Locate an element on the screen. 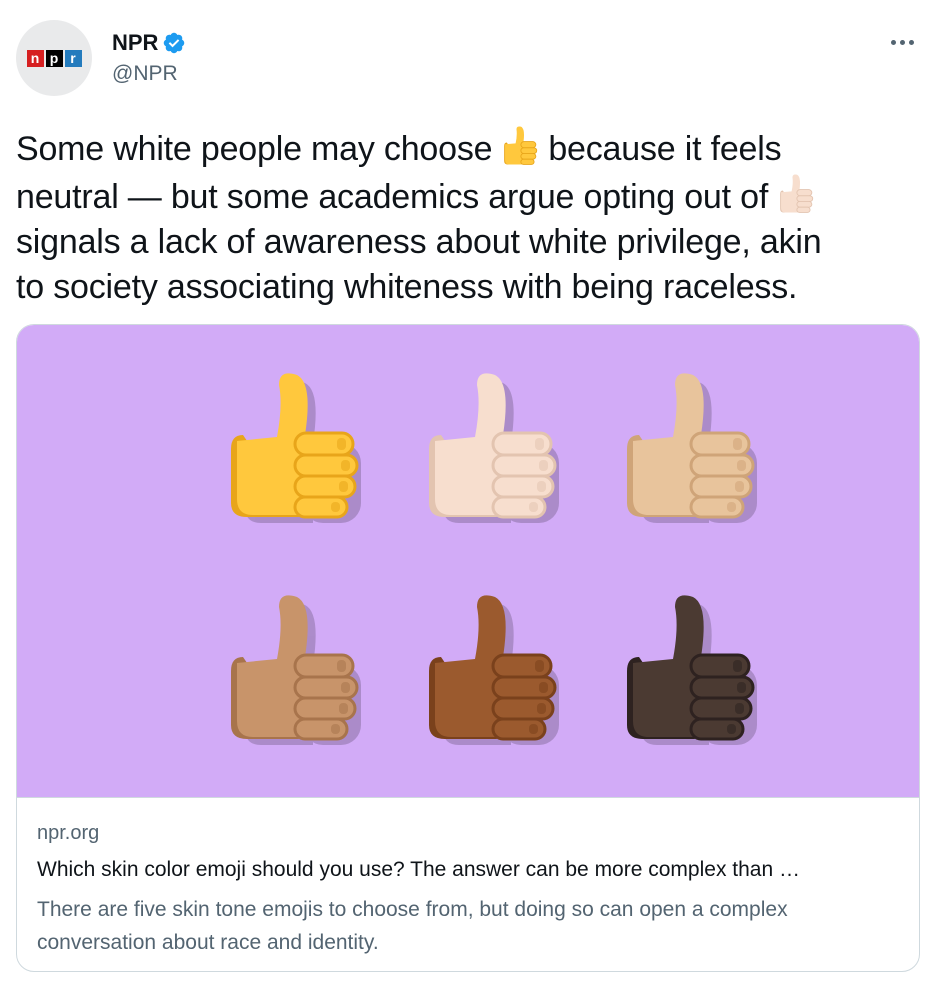  tweet-text-segment: Some white people may choose is located at coordinates (254, 149).